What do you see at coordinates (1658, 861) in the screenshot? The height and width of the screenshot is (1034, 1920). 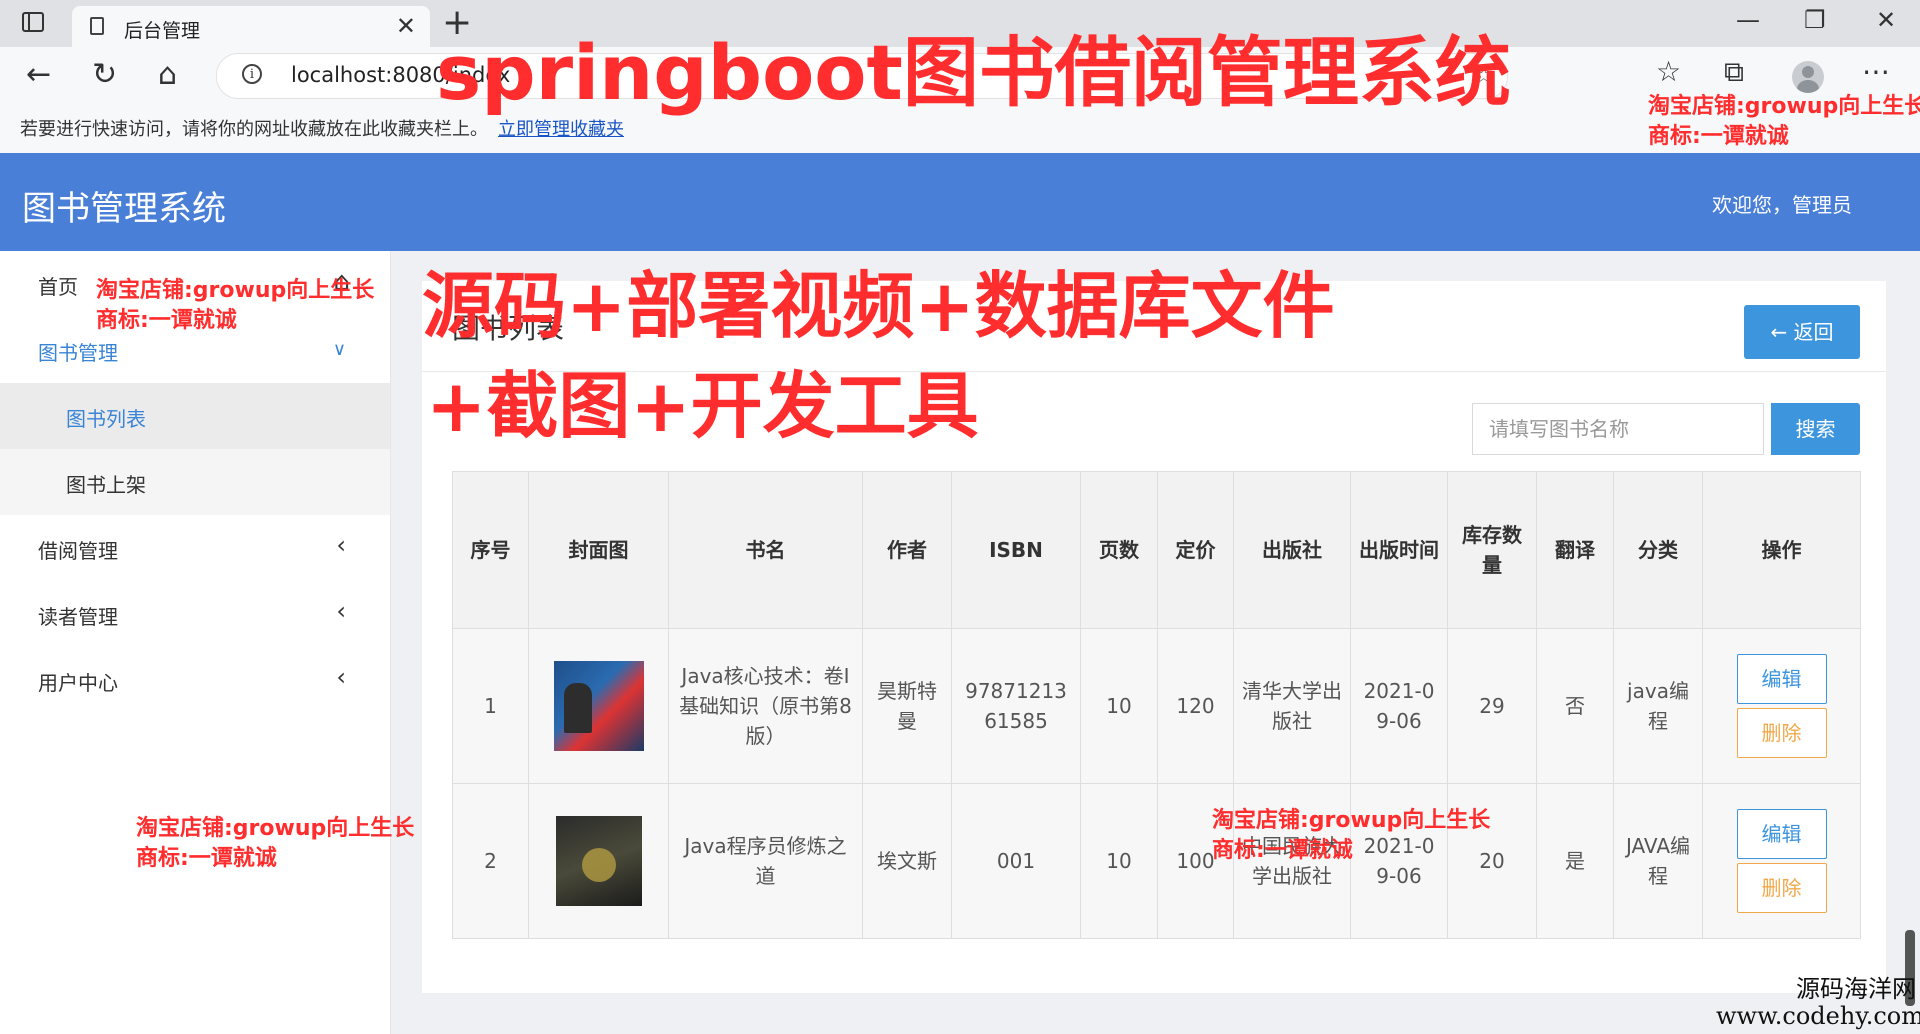 I see `cell-category: JAVA编程` at bounding box center [1658, 861].